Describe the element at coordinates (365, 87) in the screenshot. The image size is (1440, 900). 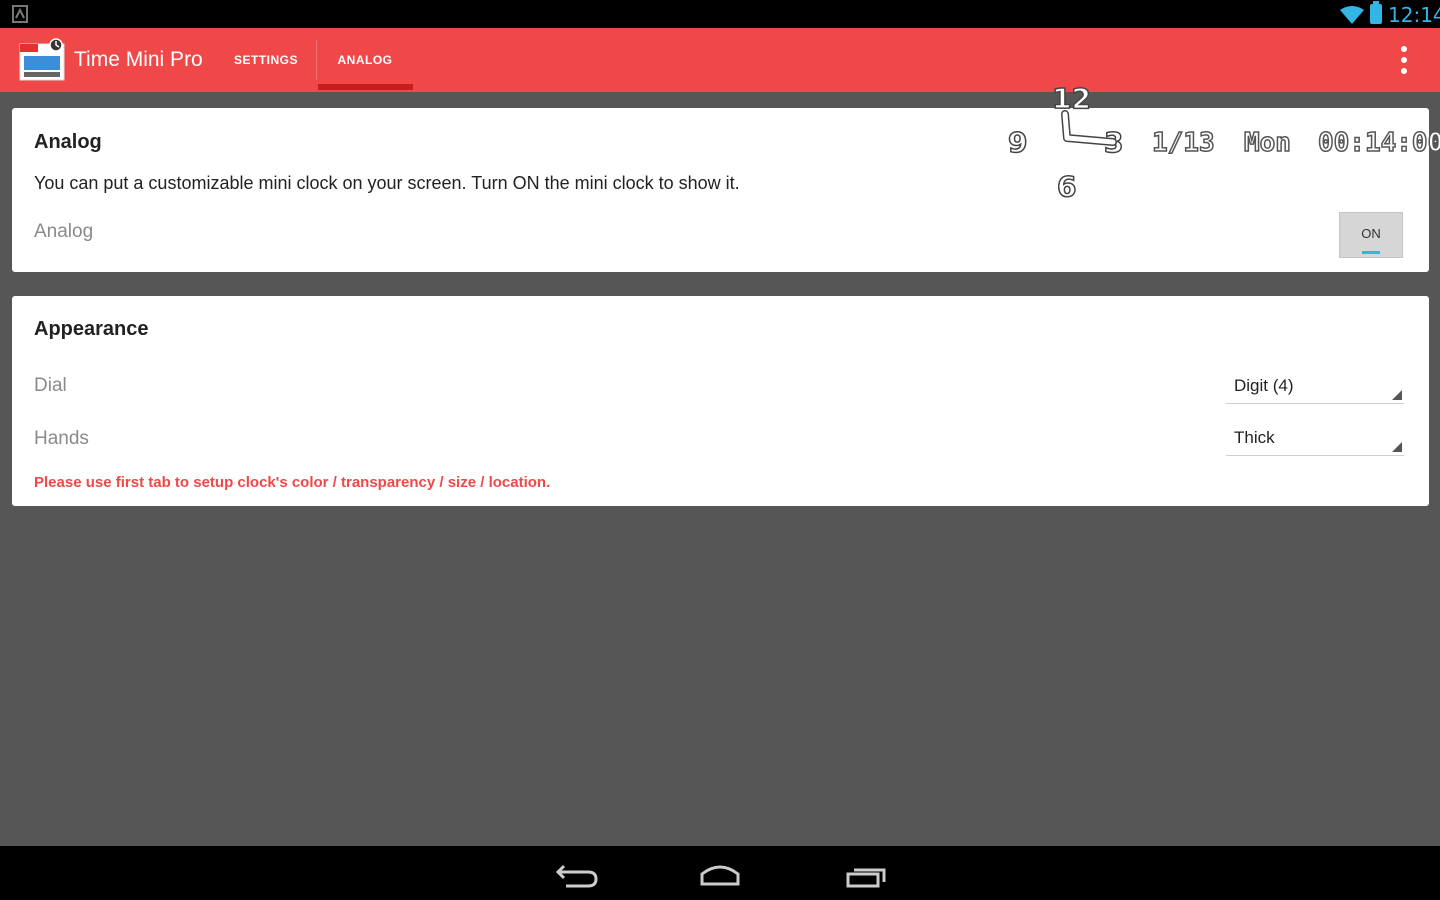
I see `tab-selected-indicator` at that location.